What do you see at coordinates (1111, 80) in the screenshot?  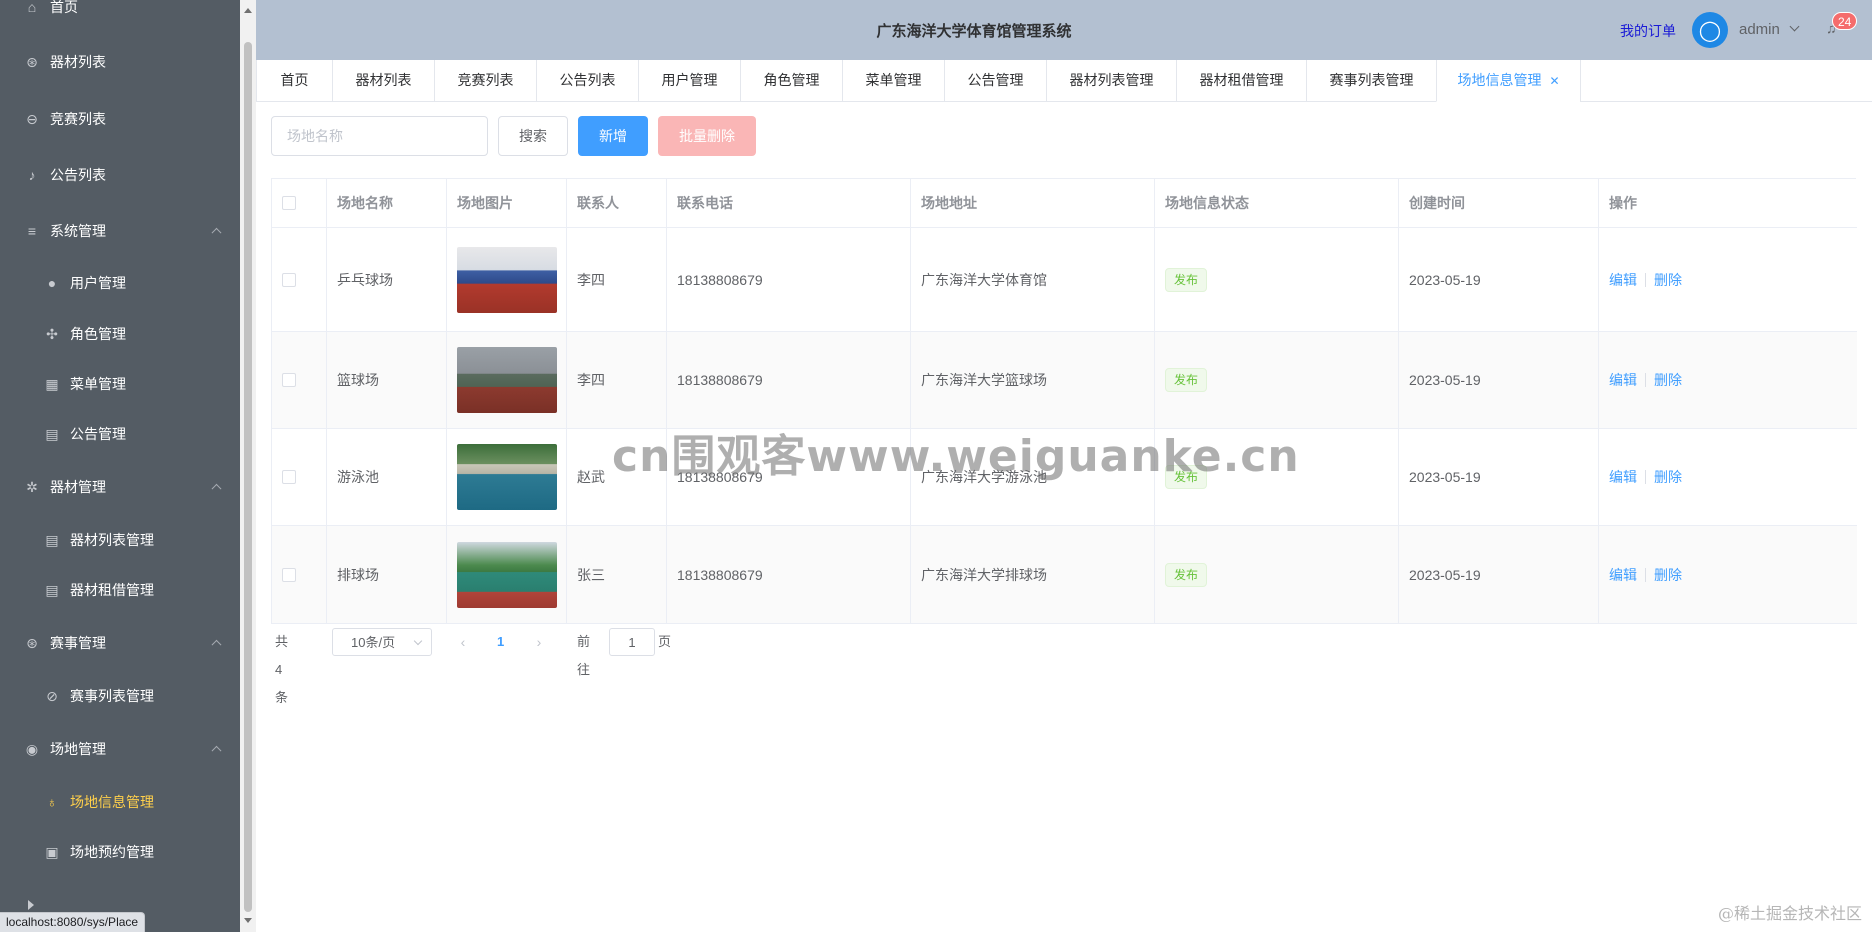 I see `tab-equipment-admin: 器材列表管理` at bounding box center [1111, 80].